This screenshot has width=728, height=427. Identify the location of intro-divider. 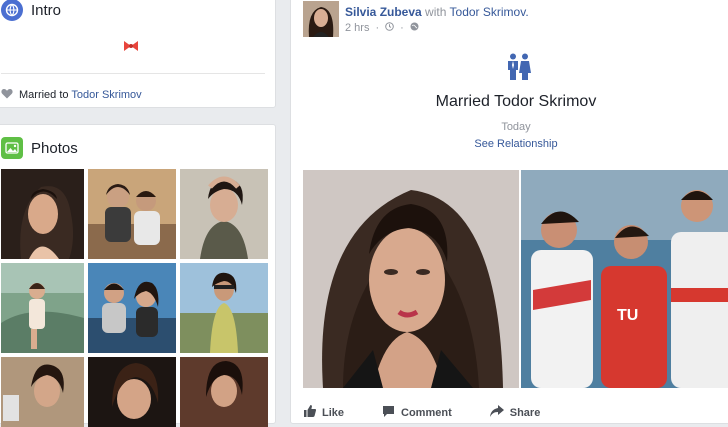
(133, 73).